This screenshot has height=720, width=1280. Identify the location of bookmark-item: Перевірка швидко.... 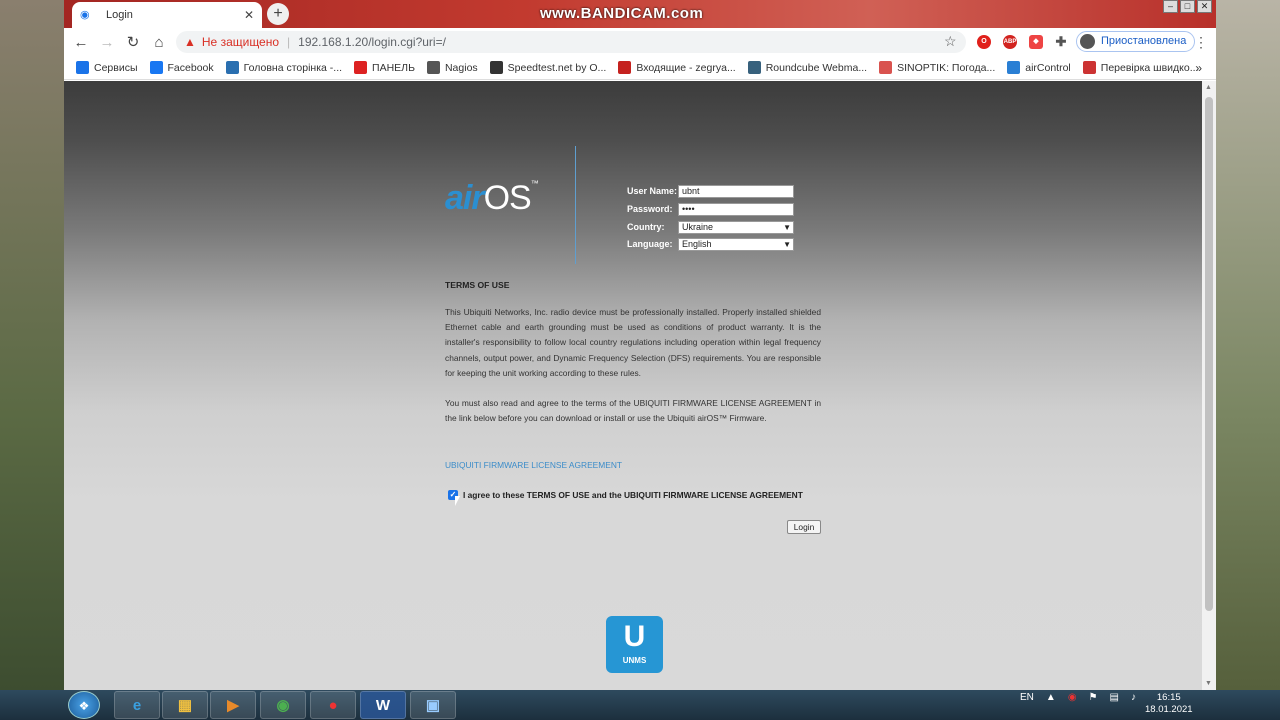
(1140, 67).